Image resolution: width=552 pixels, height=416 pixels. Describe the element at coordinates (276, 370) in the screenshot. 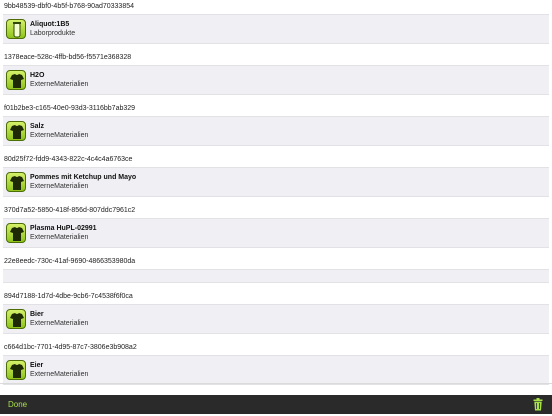

I see `list-item: Eier ExterneMaterialien` at that location.